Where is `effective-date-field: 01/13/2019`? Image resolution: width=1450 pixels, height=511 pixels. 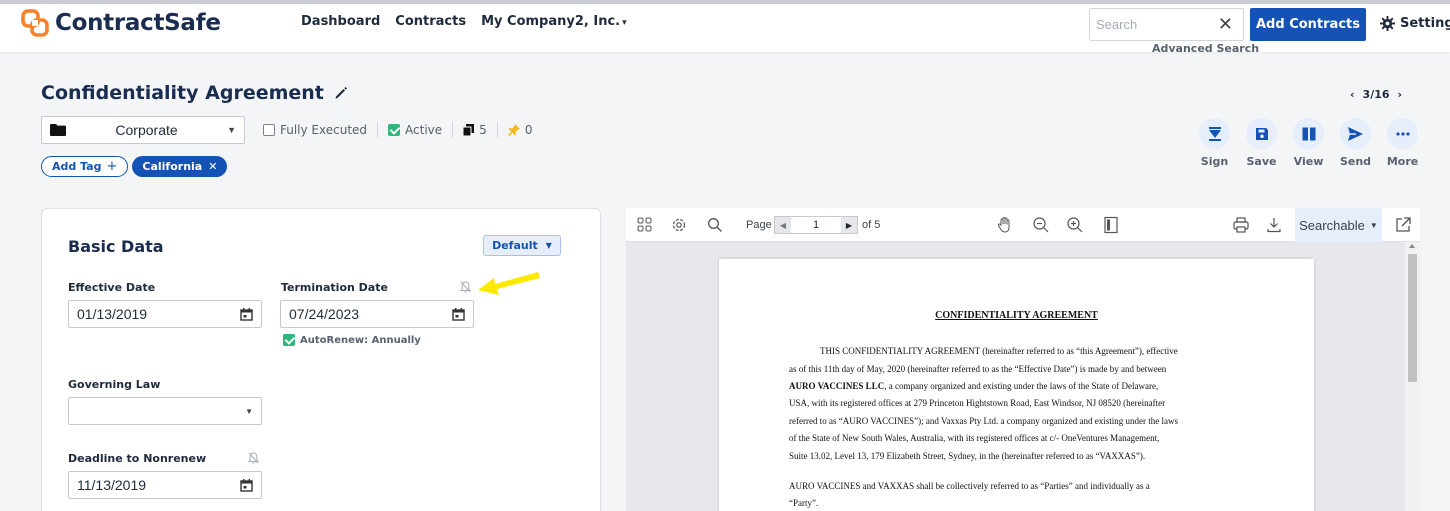
effective-date-field: 01/13/2019 is located at coordinates (165, 314).